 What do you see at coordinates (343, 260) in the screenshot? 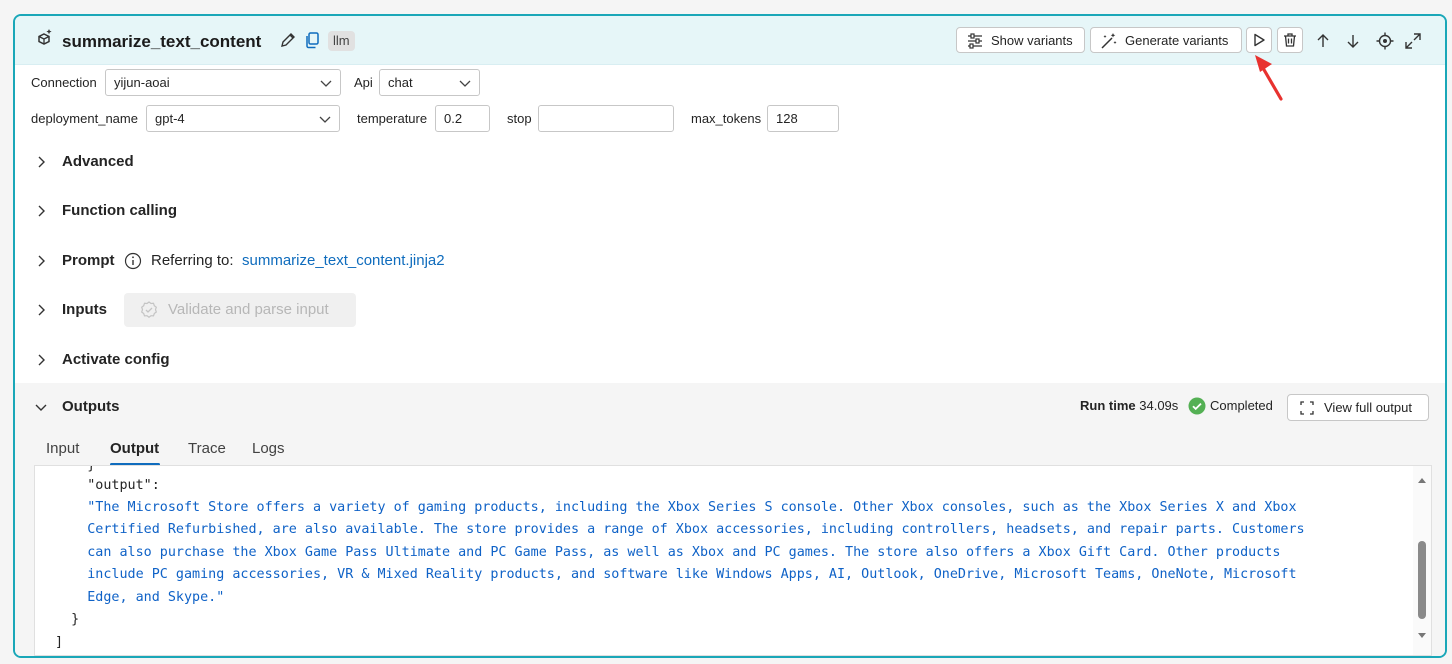
I see `prompt-template-link: summarize_text_content.jinja2` at bounding box center [343, 260].